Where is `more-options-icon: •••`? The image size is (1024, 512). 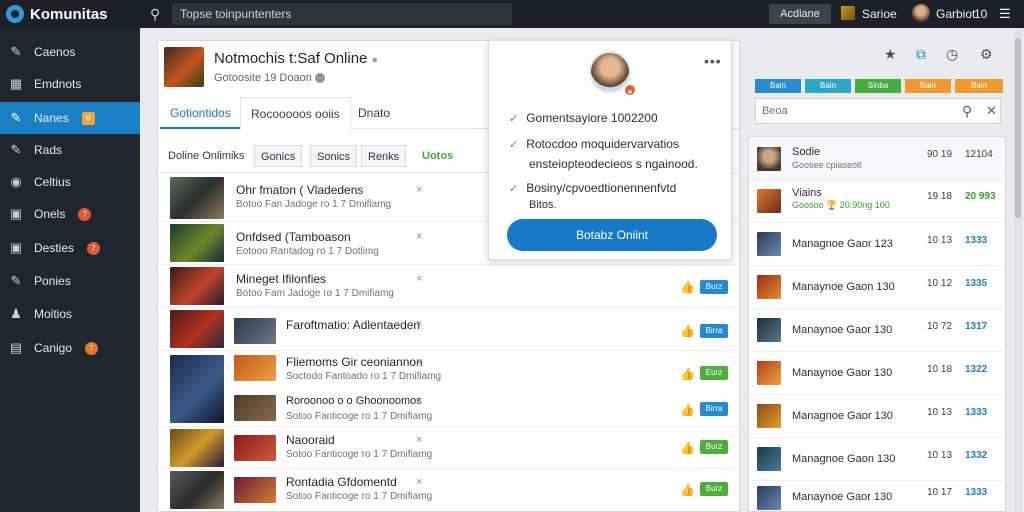 more-options-icon: ••• is located at coordinates (713, 61).